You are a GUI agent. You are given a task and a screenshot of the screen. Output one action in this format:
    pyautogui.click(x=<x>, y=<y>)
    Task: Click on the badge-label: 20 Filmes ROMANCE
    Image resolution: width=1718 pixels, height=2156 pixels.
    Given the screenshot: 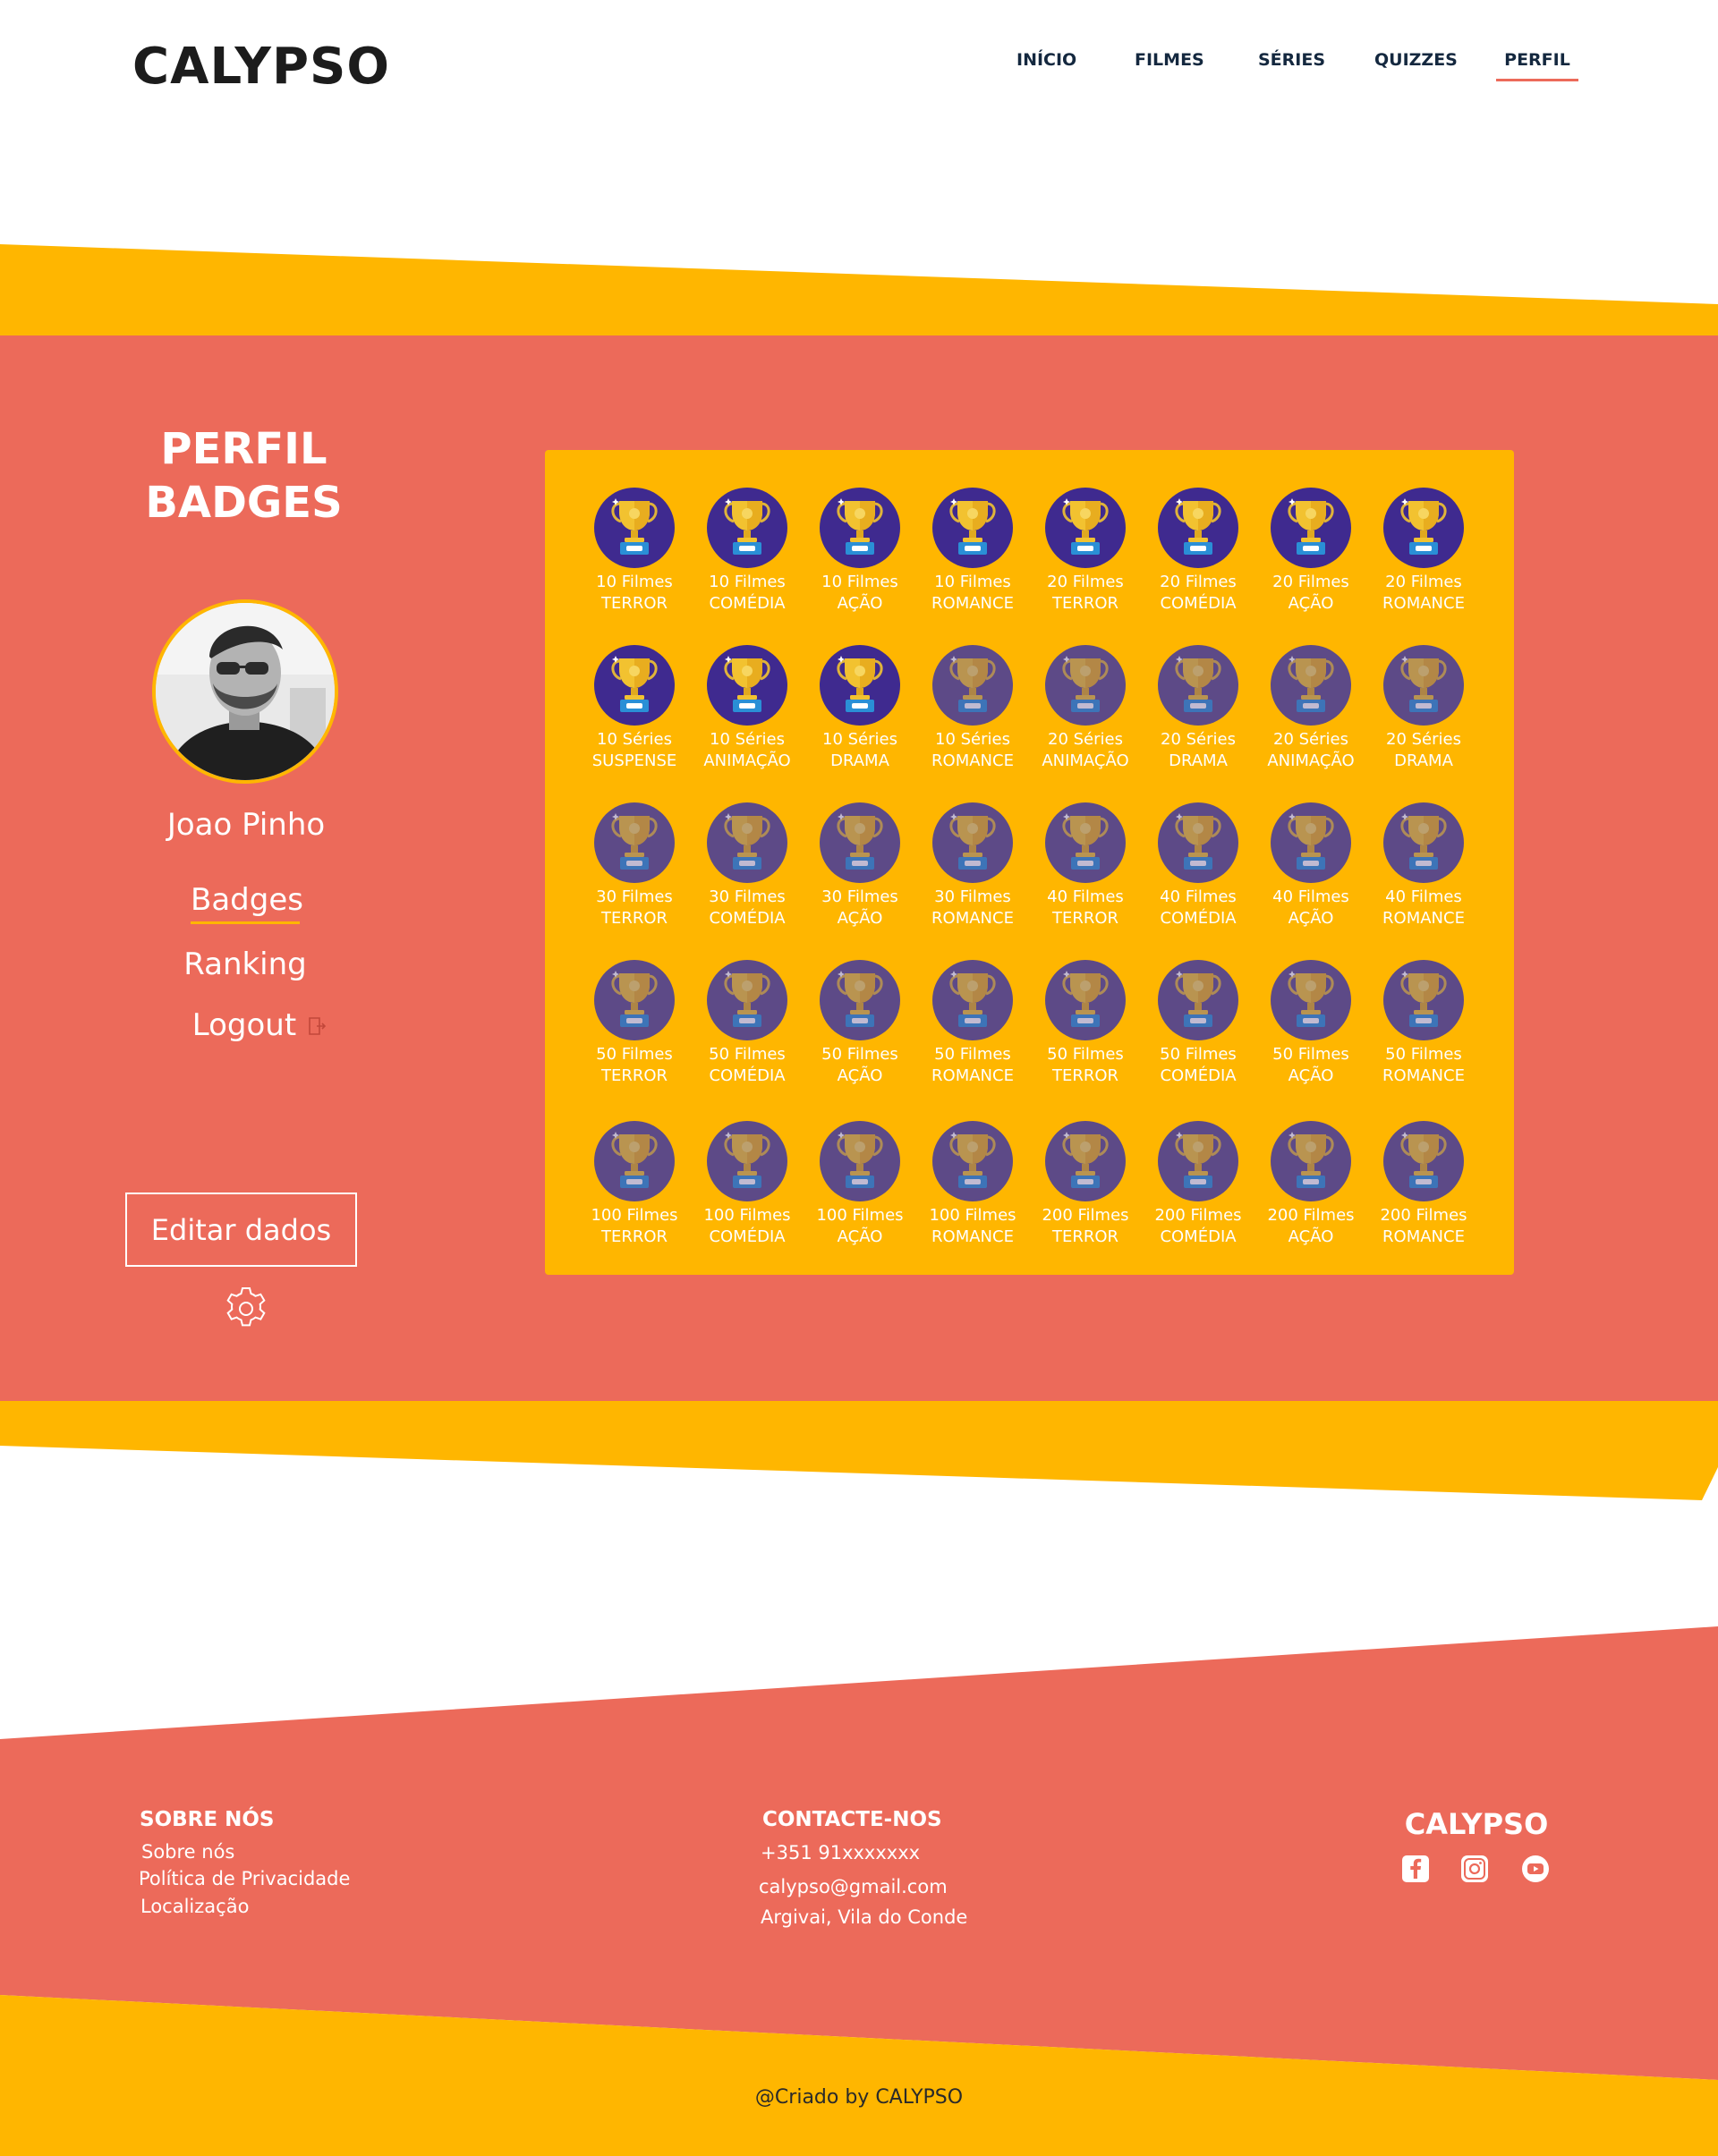 What is the action you would take?
    pyautogui.click(x=1423, y=593)
    